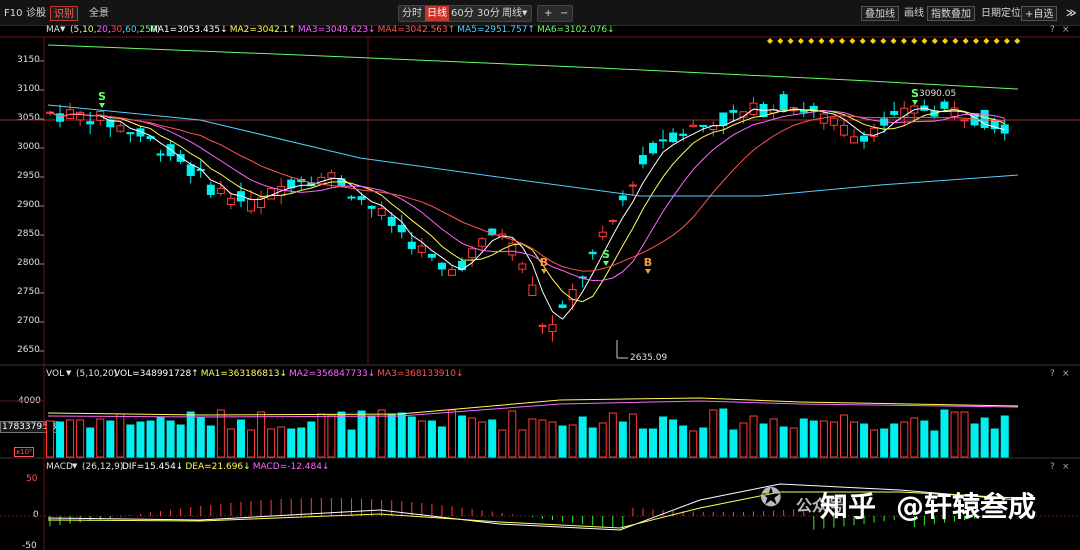 The width and height of the screenshot is (1080, 550). What do you see at coordinates (938, 94) in the screenshot?
I see `high-price-label: 3090.05` at bounding box center [938, 94].